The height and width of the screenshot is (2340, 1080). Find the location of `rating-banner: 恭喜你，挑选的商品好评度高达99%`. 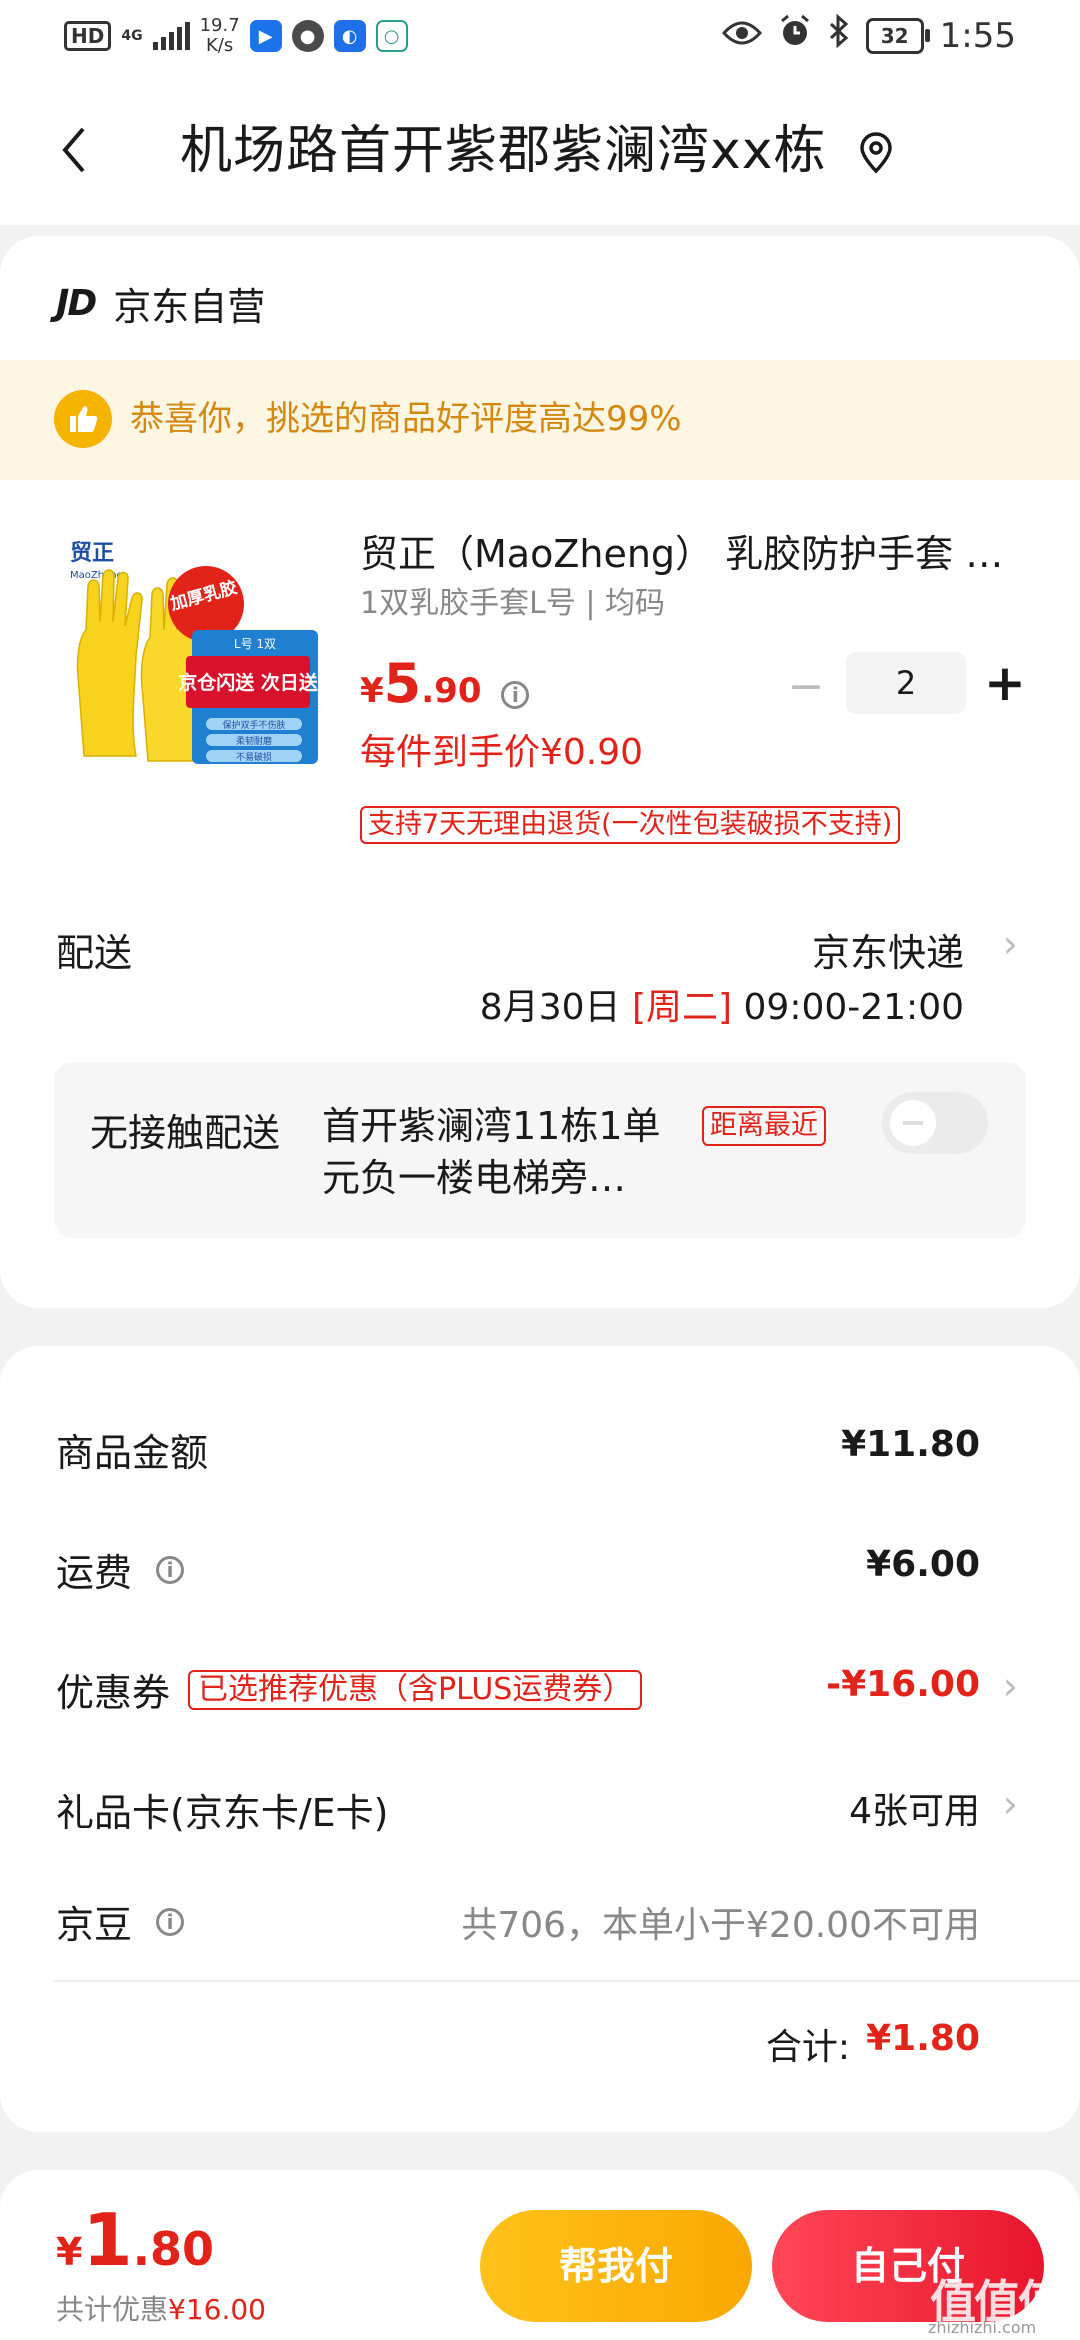

rating-banner: 恭喜你，挑选的商品好评度高达99% is located at coordinates (540, 420).